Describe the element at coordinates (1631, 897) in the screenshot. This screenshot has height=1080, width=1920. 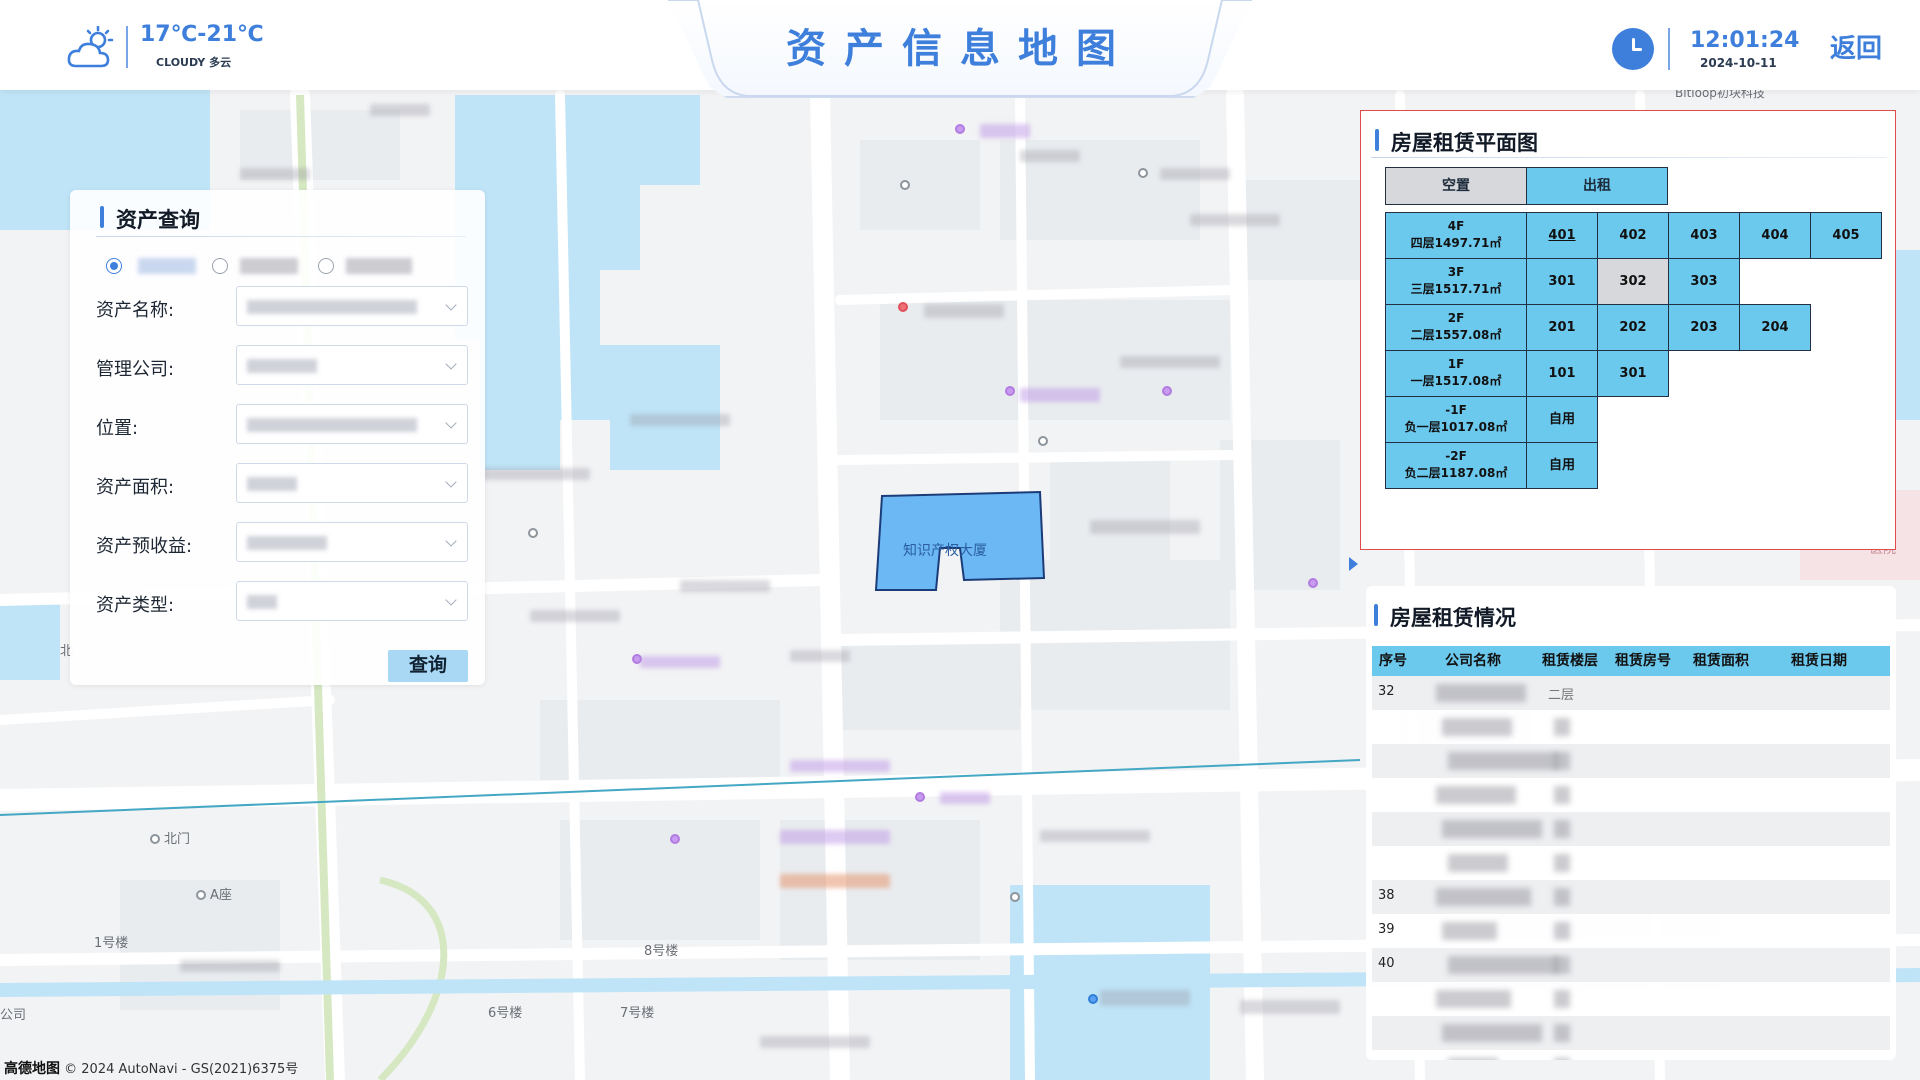
I see `table-row: 38` at that location.